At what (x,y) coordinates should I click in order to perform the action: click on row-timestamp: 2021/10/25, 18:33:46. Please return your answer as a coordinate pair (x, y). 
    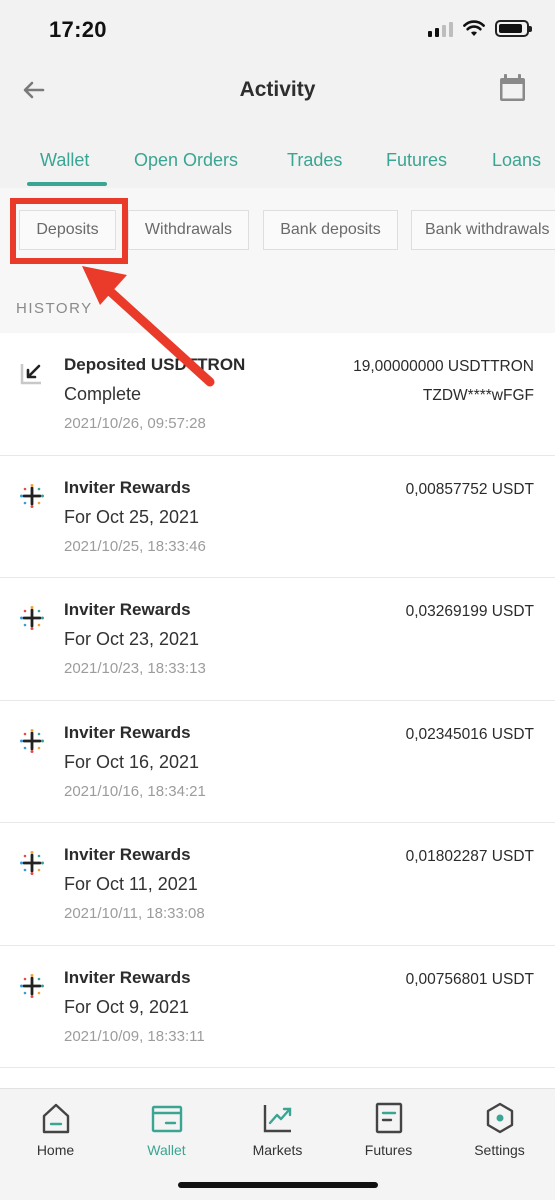
    Looking at the image, I should click on (135, 546).